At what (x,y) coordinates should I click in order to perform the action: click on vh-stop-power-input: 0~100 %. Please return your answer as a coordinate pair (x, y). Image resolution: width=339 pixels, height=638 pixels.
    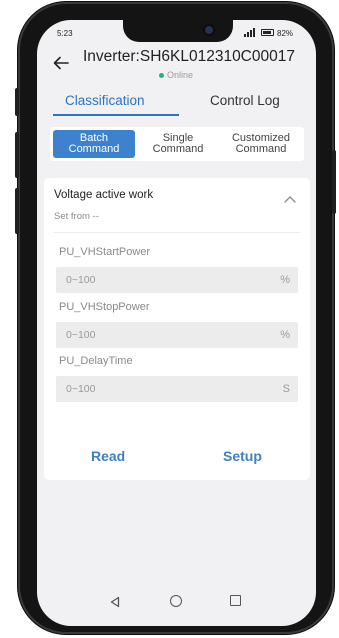
    Looking at the image, I should click on (177, 335).